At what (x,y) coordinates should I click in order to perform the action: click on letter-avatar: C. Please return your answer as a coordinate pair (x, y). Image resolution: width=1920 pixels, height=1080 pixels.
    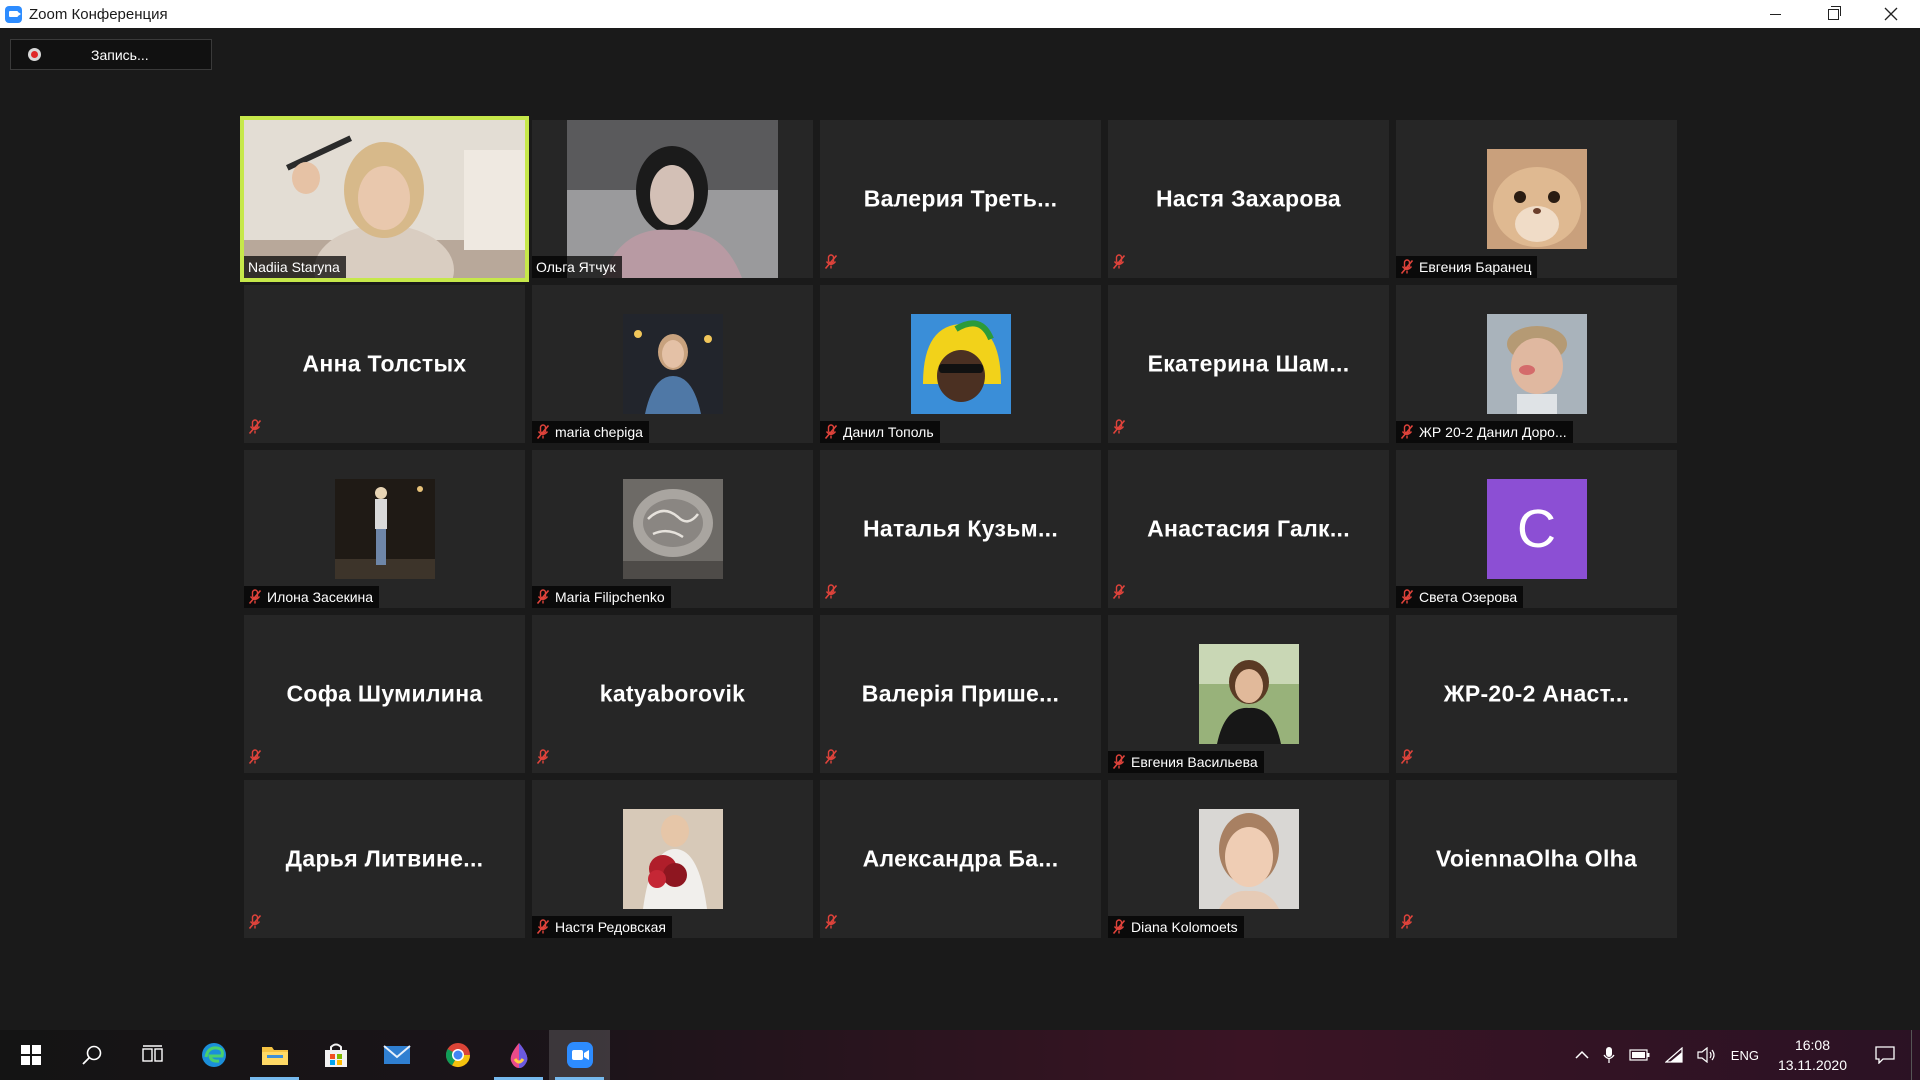
    Looking at the image, I should click on (1536, 529).